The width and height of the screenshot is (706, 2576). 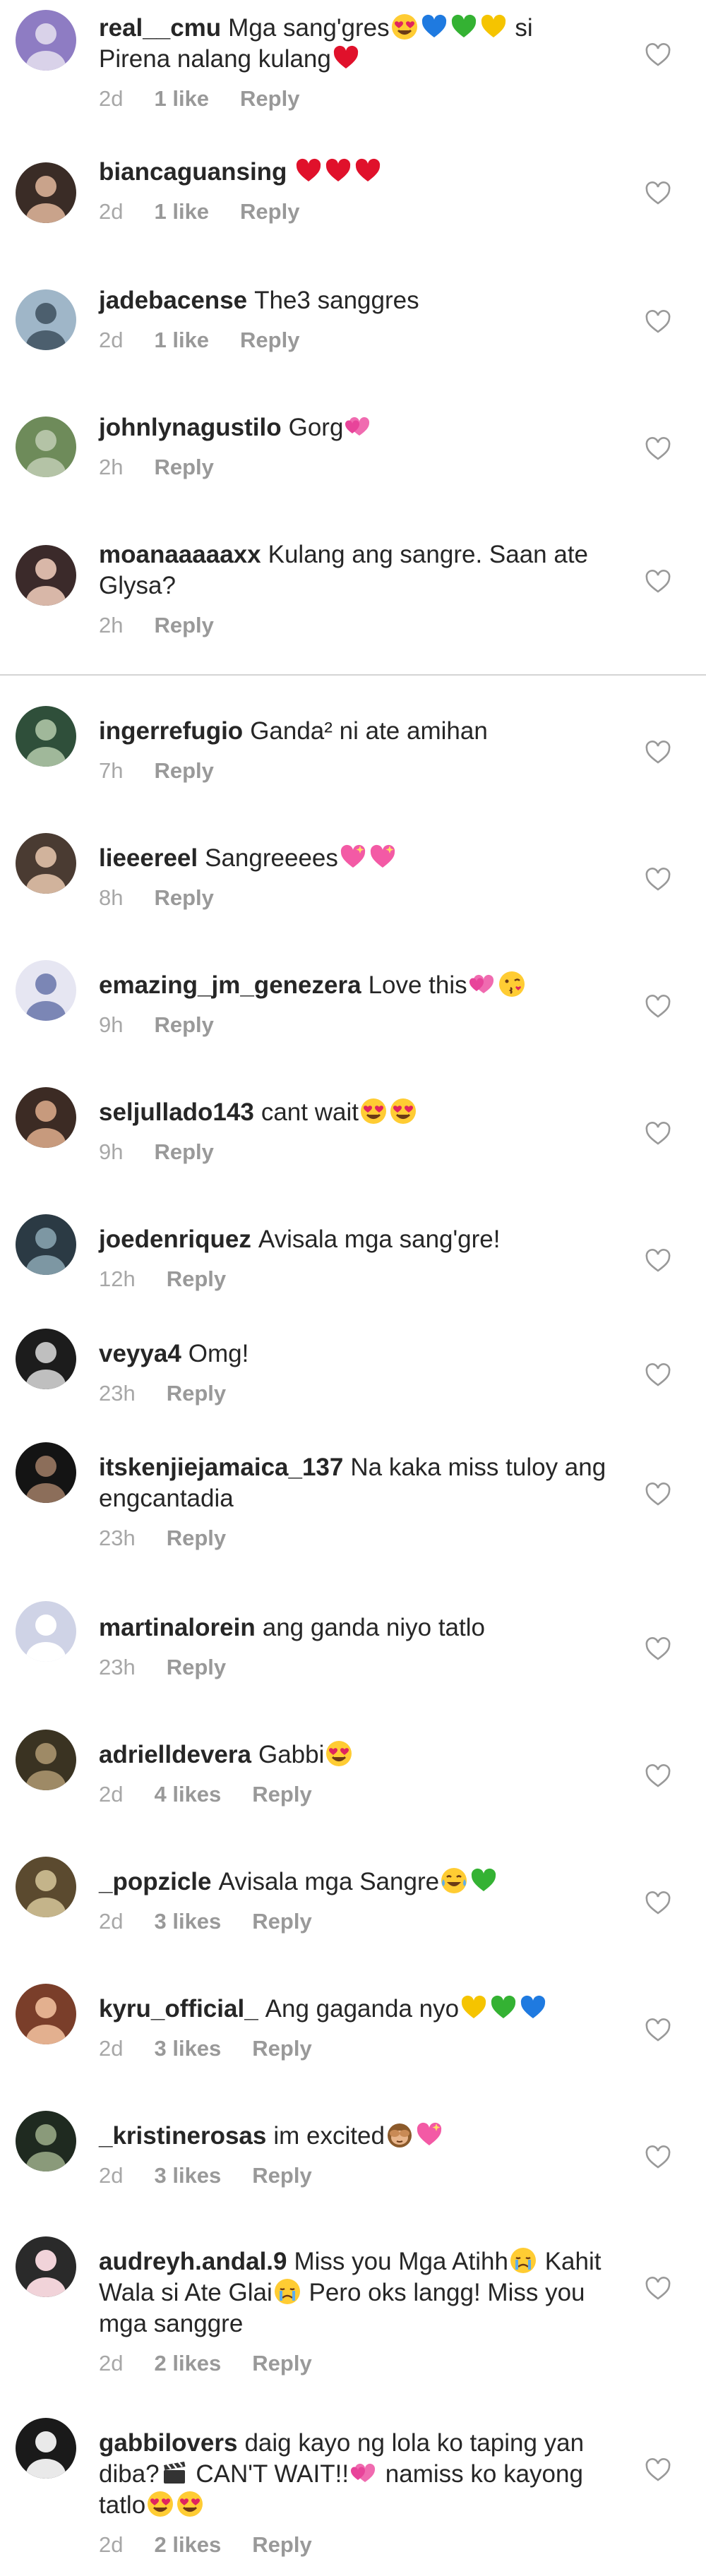 I want to click on comment-username: kyru_official_, so click(x=178, y=2009).